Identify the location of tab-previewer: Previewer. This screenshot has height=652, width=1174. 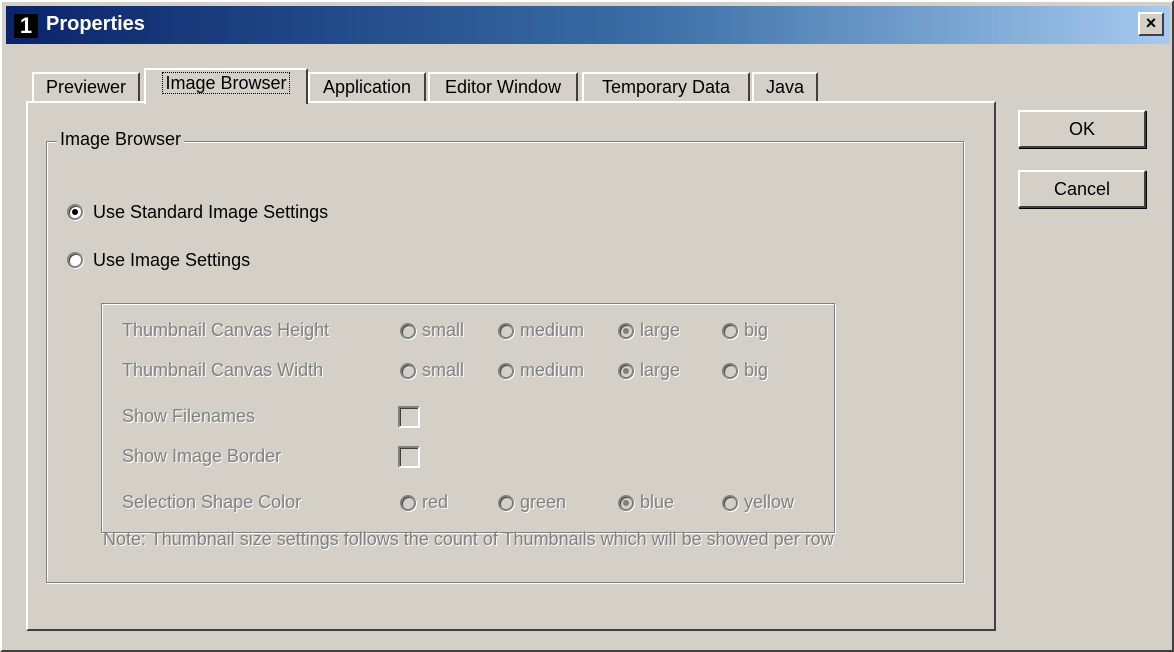
(86, 87).